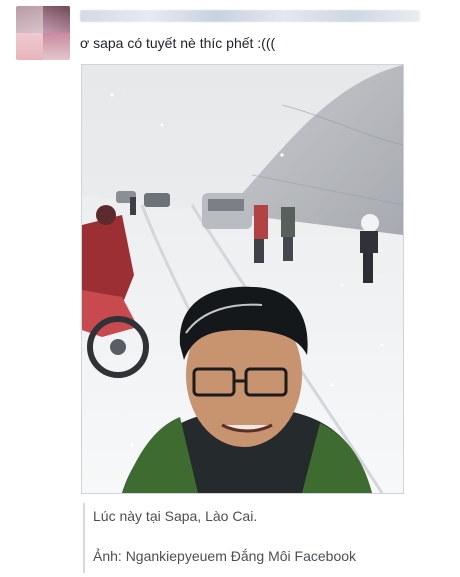  Describe the element at coordinates (178, 43) in the screenshot. I see `post-status-text: ơ sapa có tuyết nè thíc phết :(((` at that location.